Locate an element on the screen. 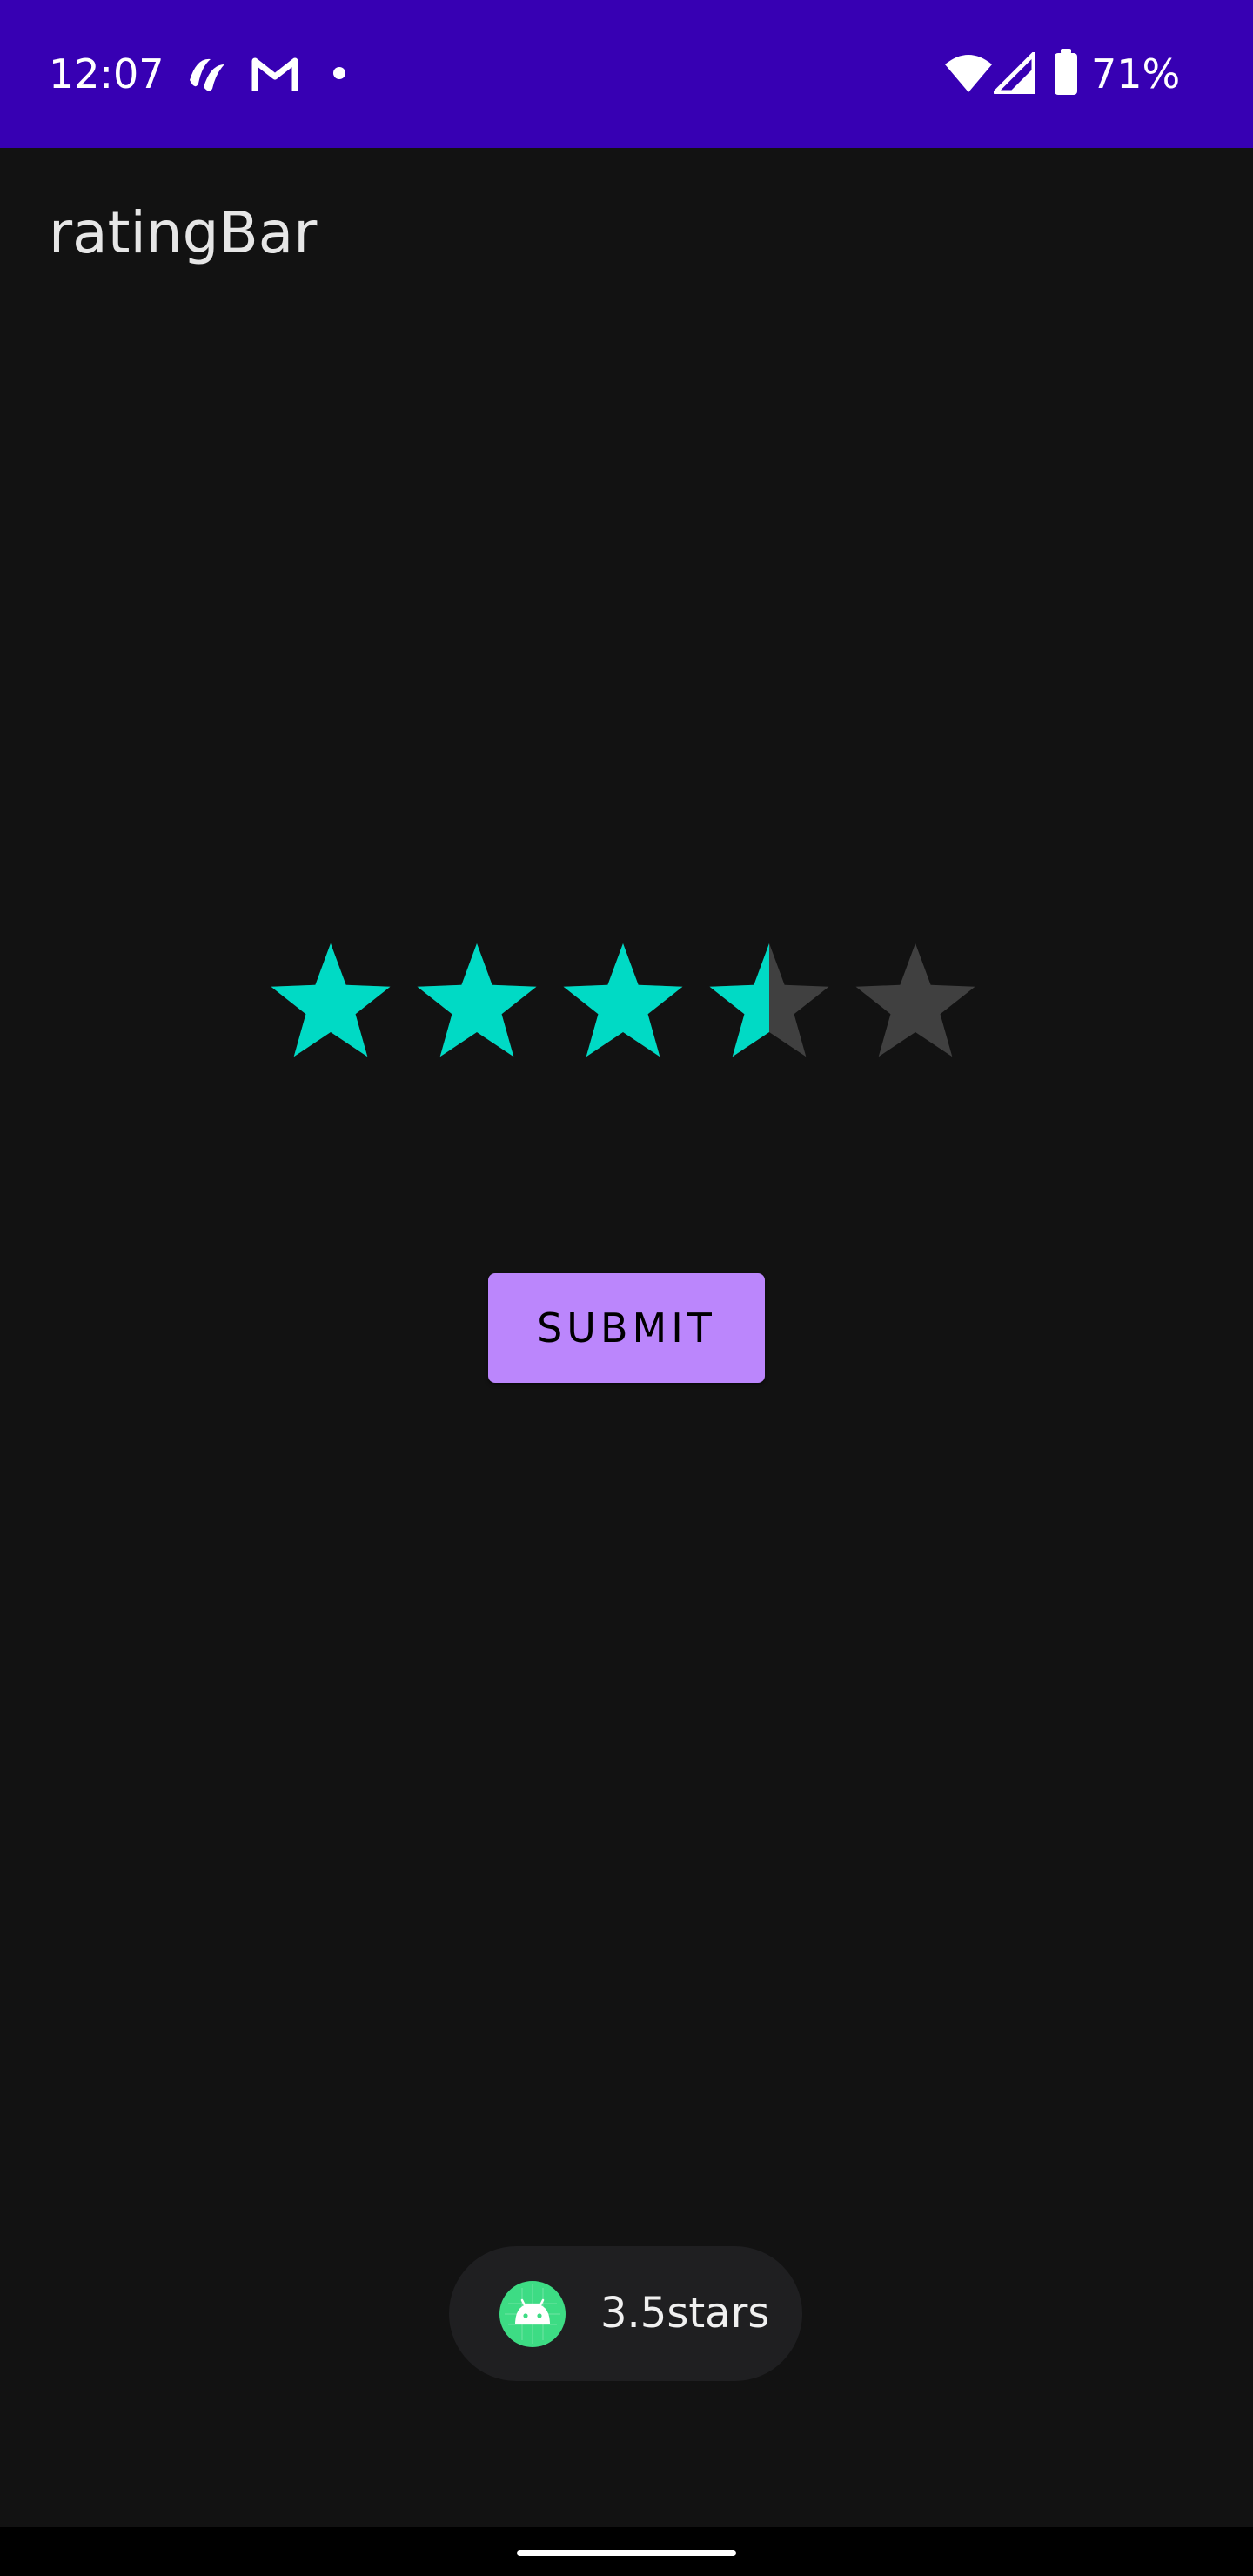 Image resolution: width=1253 pixels, height=2576 pixels. notification-dot-icon is located at coordinates (339, 73).